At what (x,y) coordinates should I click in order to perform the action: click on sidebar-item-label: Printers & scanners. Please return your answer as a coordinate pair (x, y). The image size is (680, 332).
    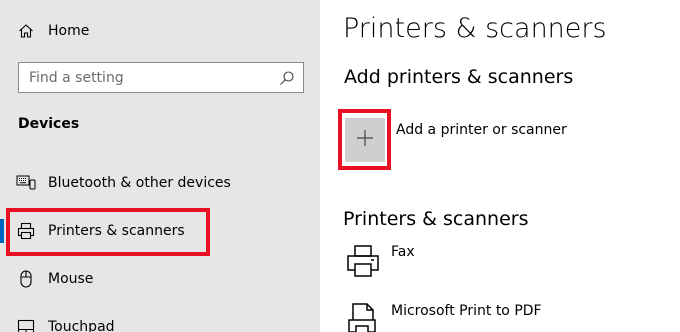
    Looking at the image, I should click on (116, 231).